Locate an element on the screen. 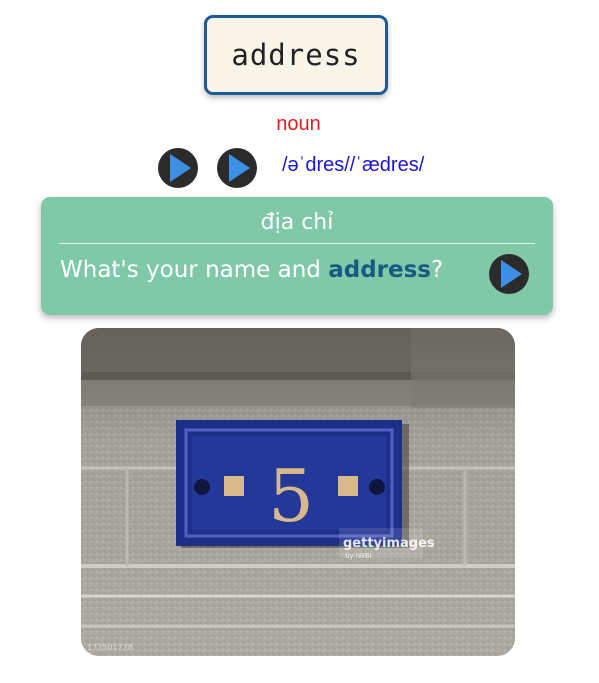 The height and width of the screenshot is (683, 599). play-example-button is located at coordinates (509, 274).